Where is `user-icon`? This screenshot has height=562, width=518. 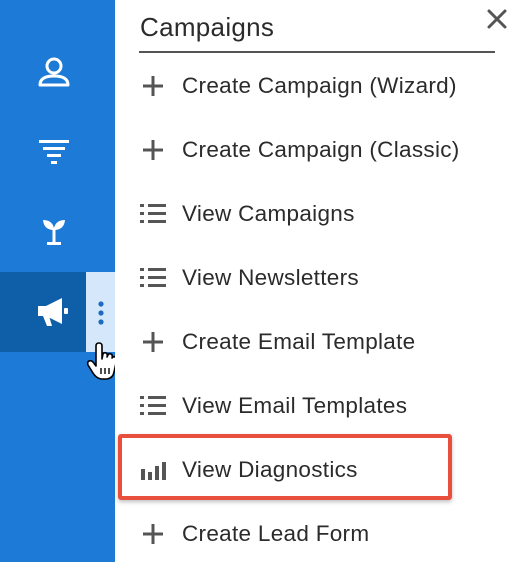
user-icon is located at coordinates (54, 72).